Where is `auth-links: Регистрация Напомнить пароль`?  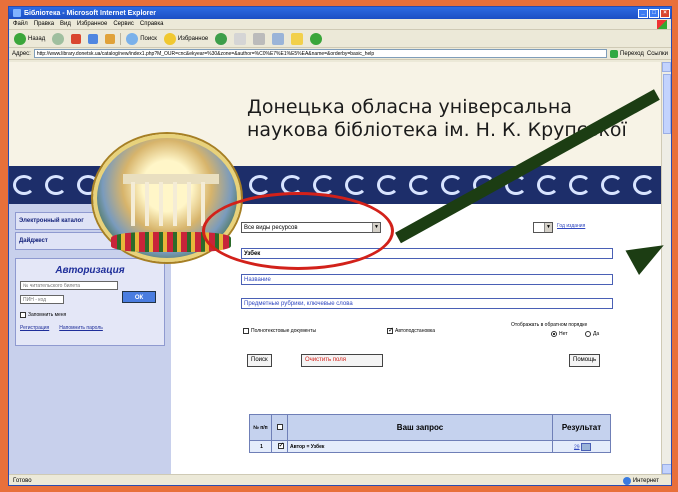 auth-links: Регистрация Напомнить пароль is located at coordinates (61, 328).